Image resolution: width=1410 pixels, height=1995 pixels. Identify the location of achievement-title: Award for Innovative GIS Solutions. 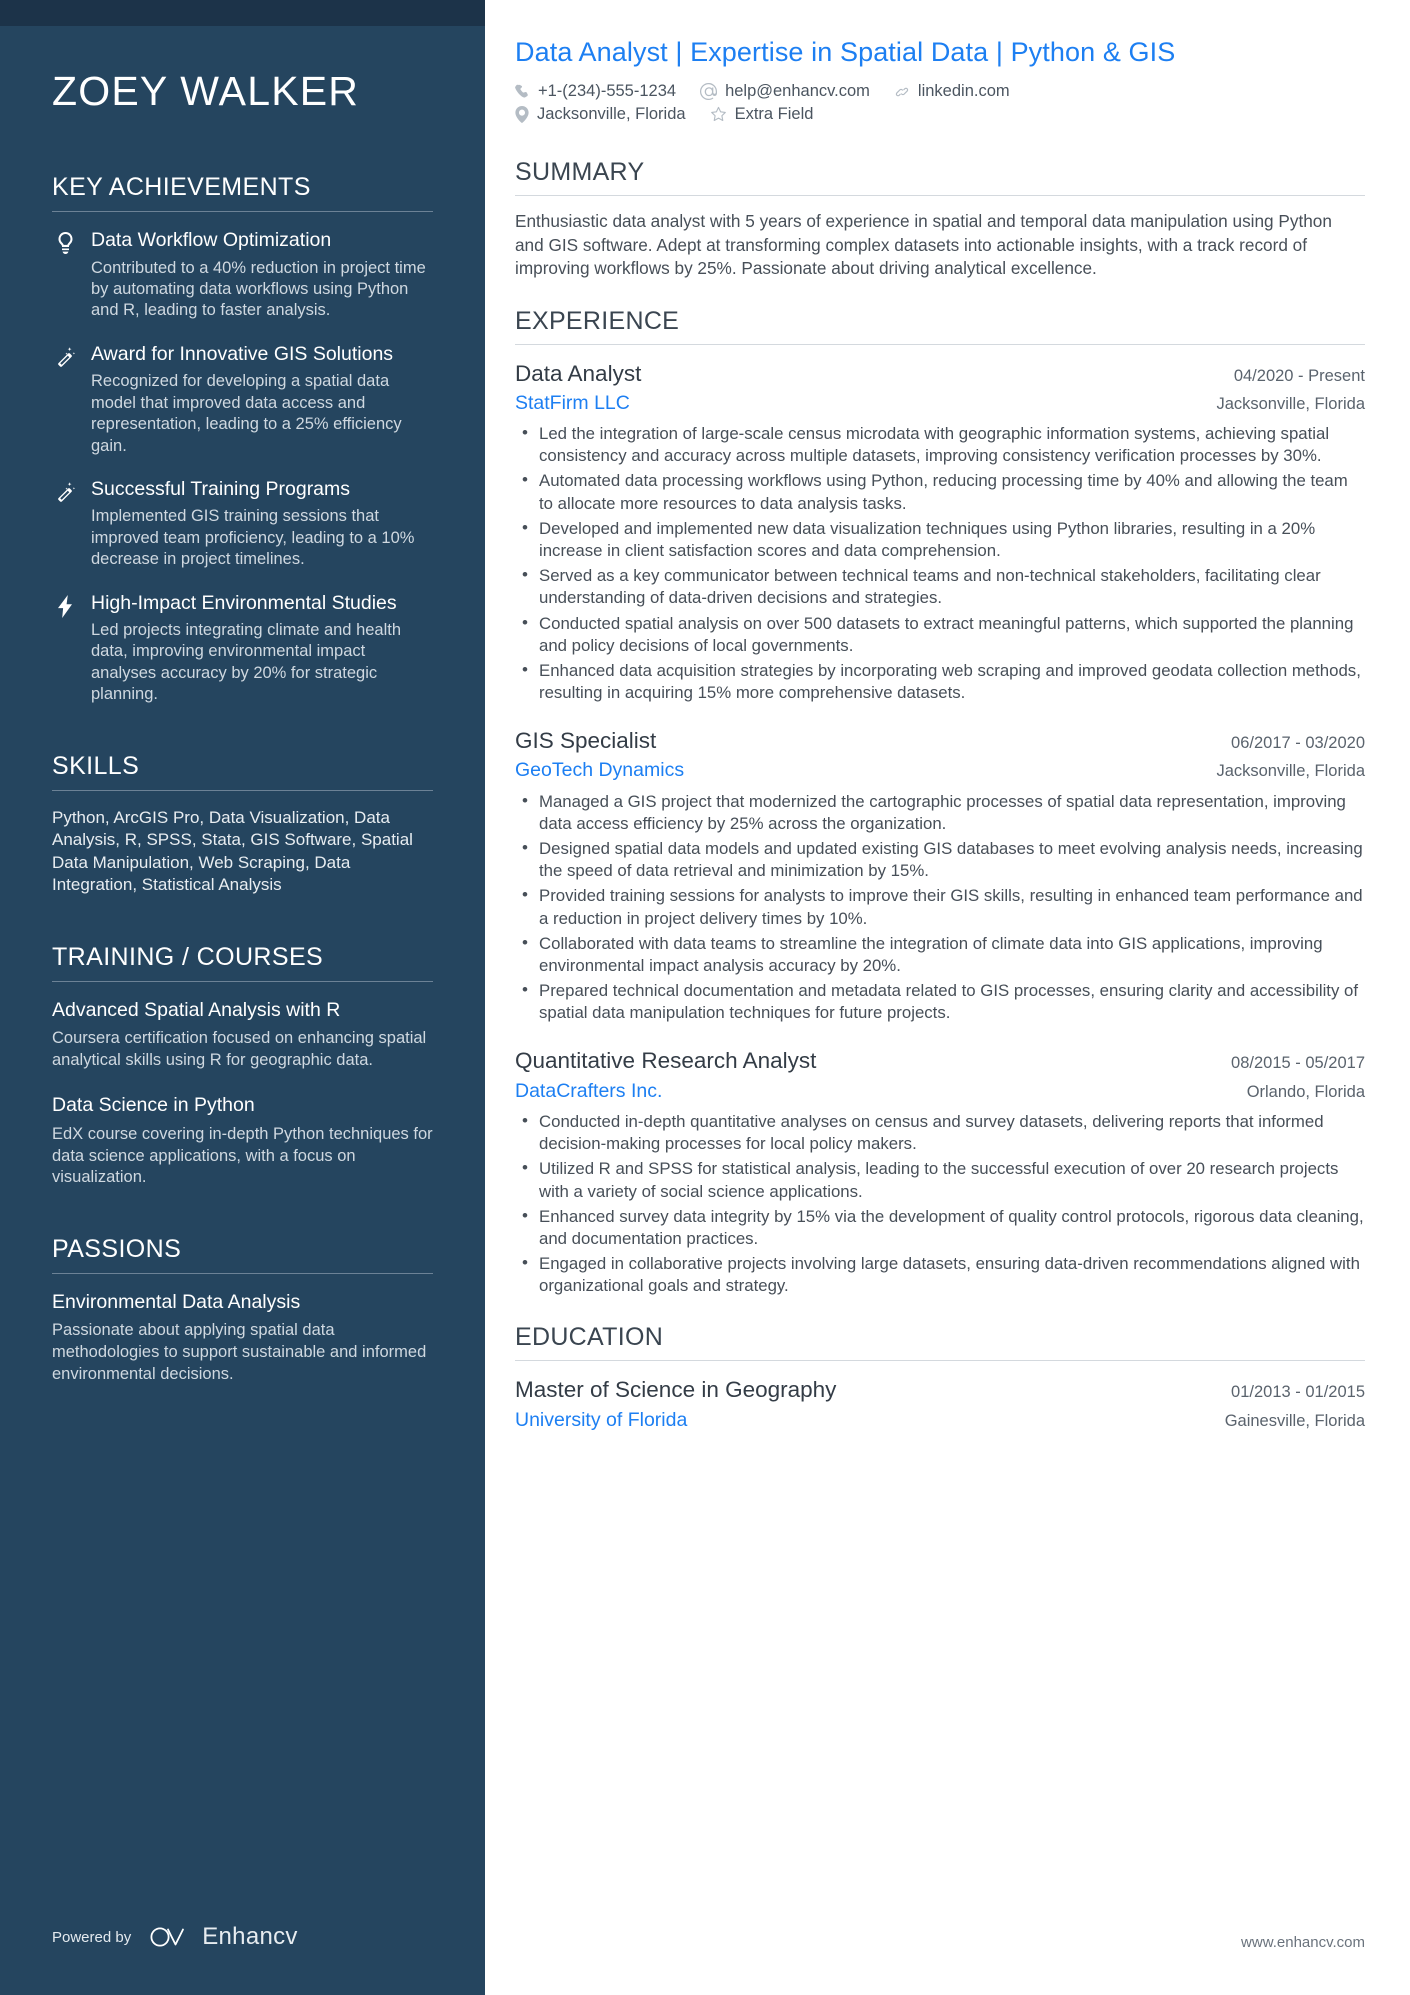
(242, 353).